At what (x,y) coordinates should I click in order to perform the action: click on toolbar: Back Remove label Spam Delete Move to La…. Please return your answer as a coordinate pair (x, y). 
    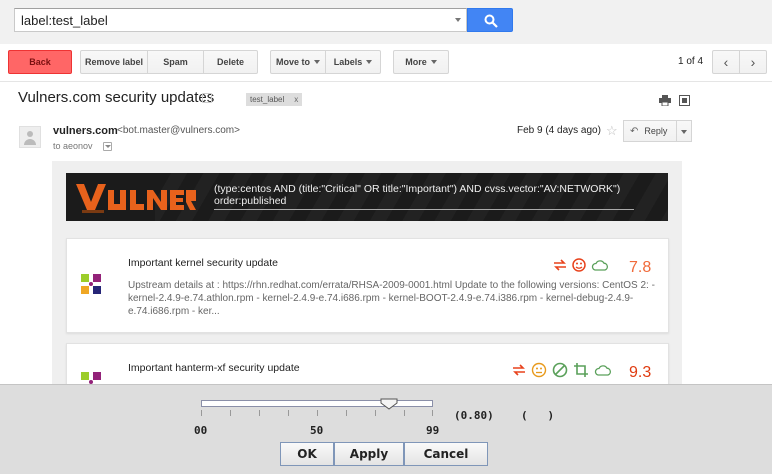
    Looking at the image, I should click on (386, 63).